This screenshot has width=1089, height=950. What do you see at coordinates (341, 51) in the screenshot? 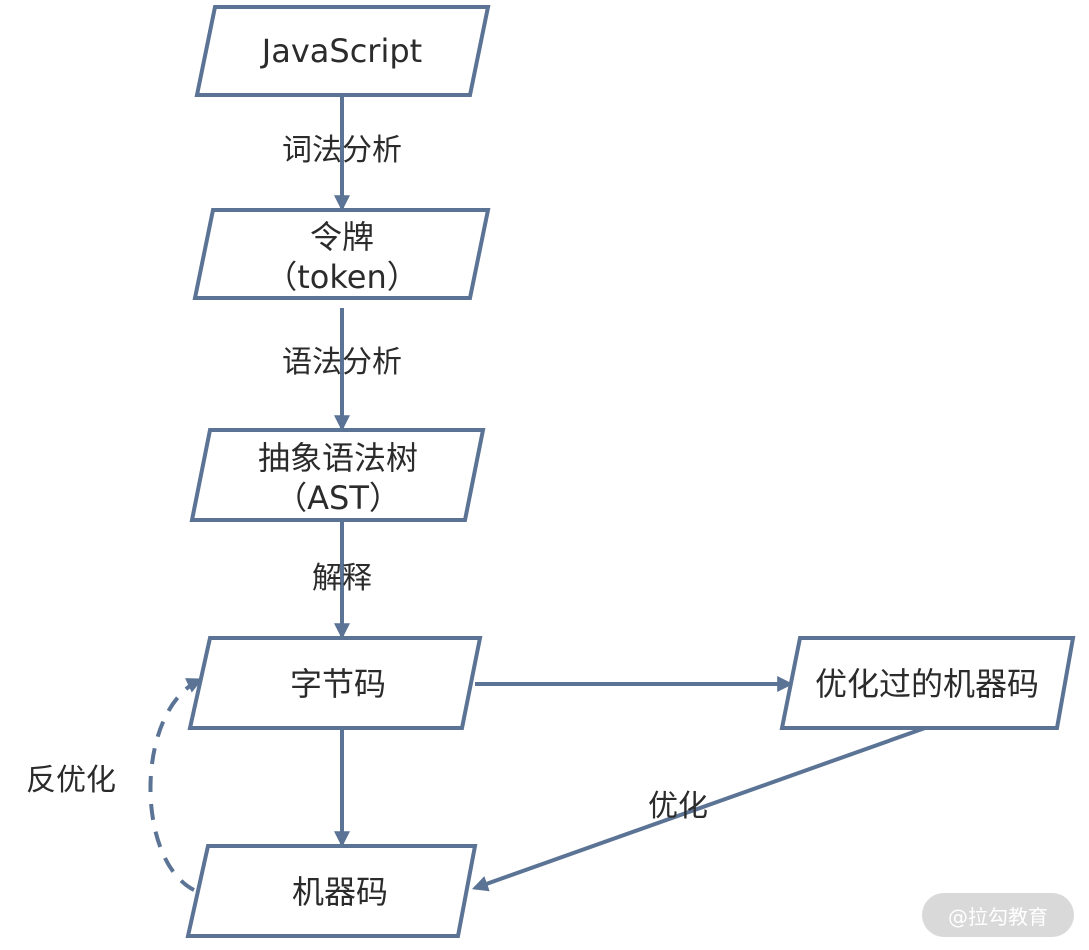
I see `node-javascript-label: JavaScript` at bounding box center [341, 51].